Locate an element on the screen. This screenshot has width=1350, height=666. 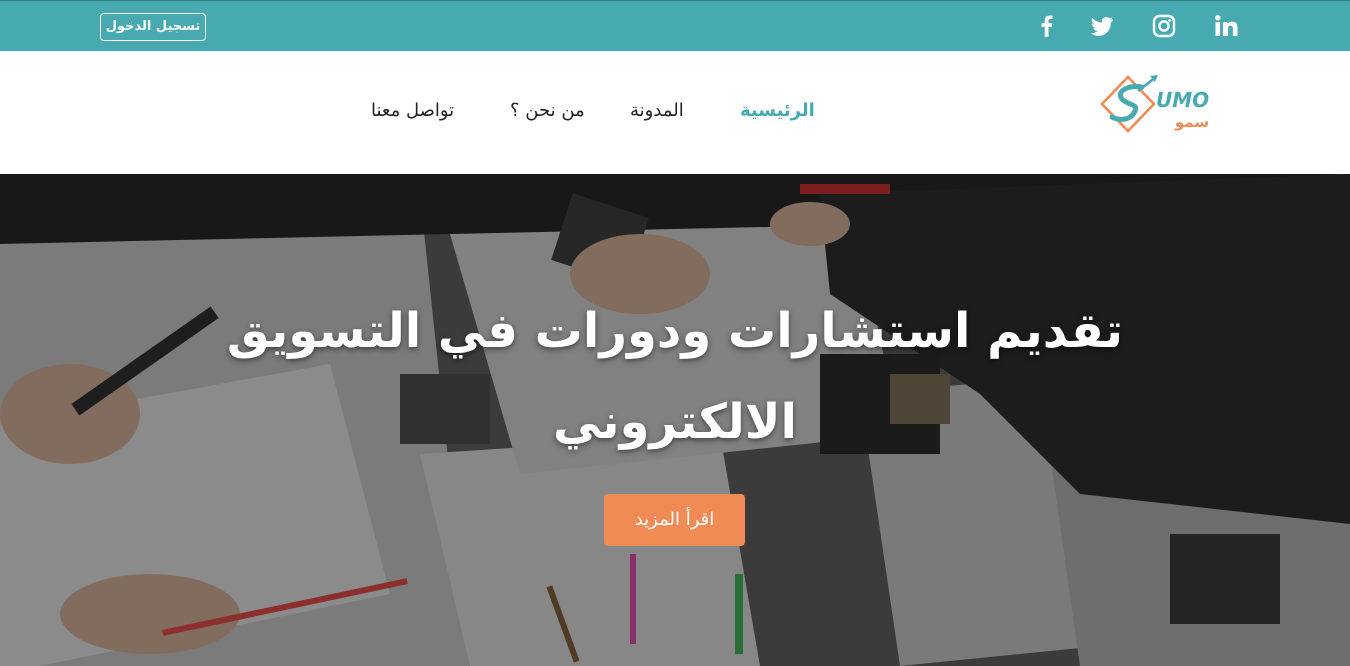
instagram-icon is located at coordinates (1164, 26).